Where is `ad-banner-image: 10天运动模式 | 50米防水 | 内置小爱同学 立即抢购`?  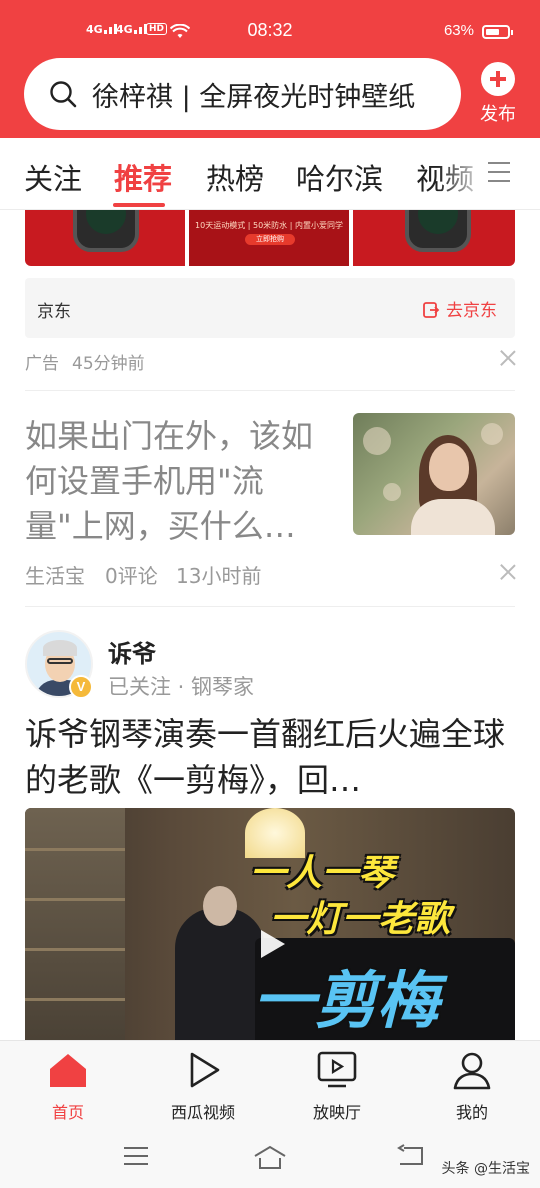 ad-banner-image: 10天运动模式 | 50米防水 | 内置小爱同学 立即抢购 is located at coordinates (270, 238).